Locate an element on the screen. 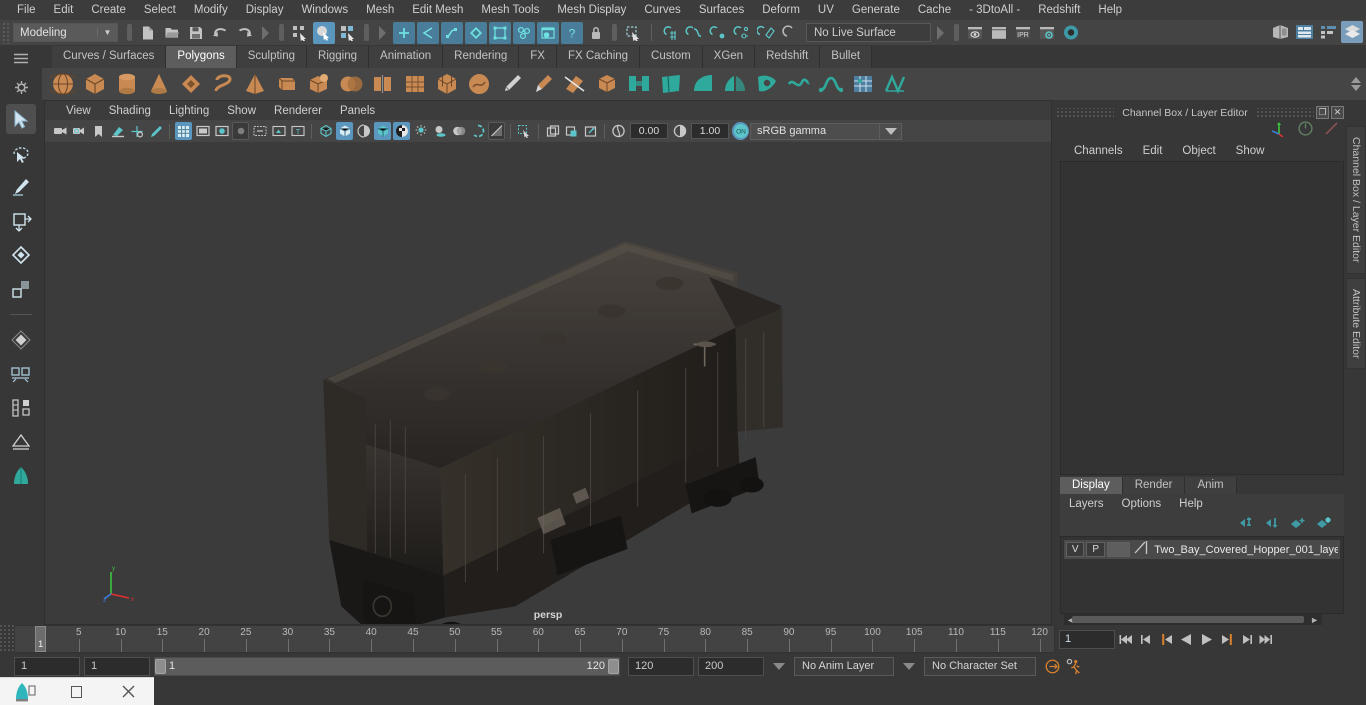  close-window-icon is located at coordinates (128, 692).